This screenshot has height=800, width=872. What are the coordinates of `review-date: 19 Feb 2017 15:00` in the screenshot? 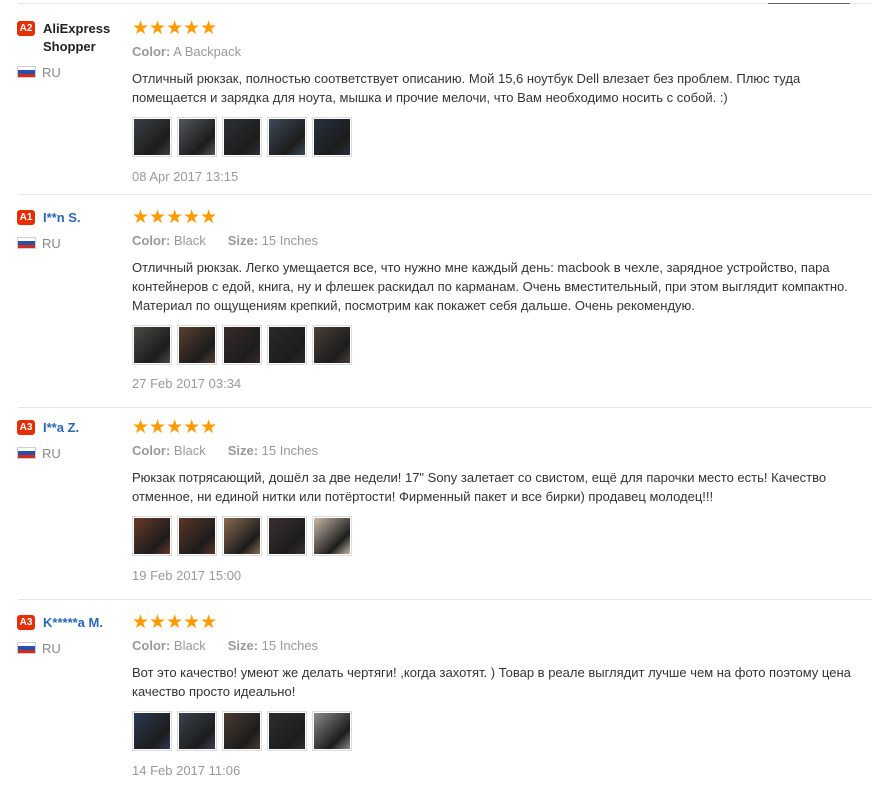 It's located at (187, 575).